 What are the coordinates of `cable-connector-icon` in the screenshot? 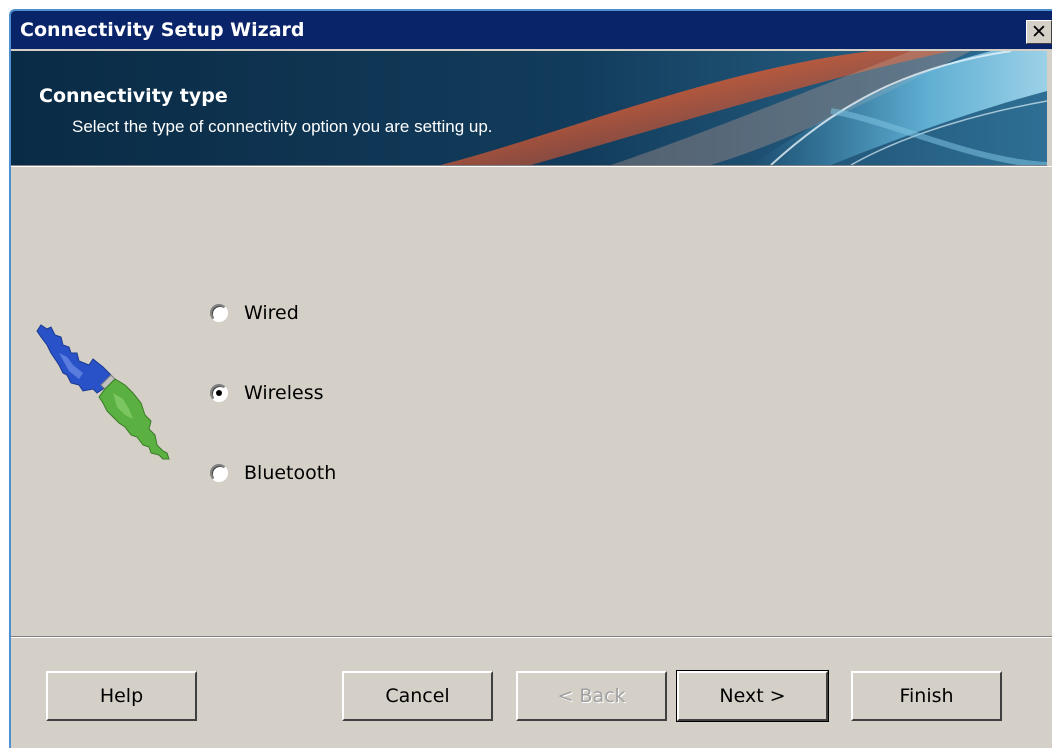 It's located at (103, 392).